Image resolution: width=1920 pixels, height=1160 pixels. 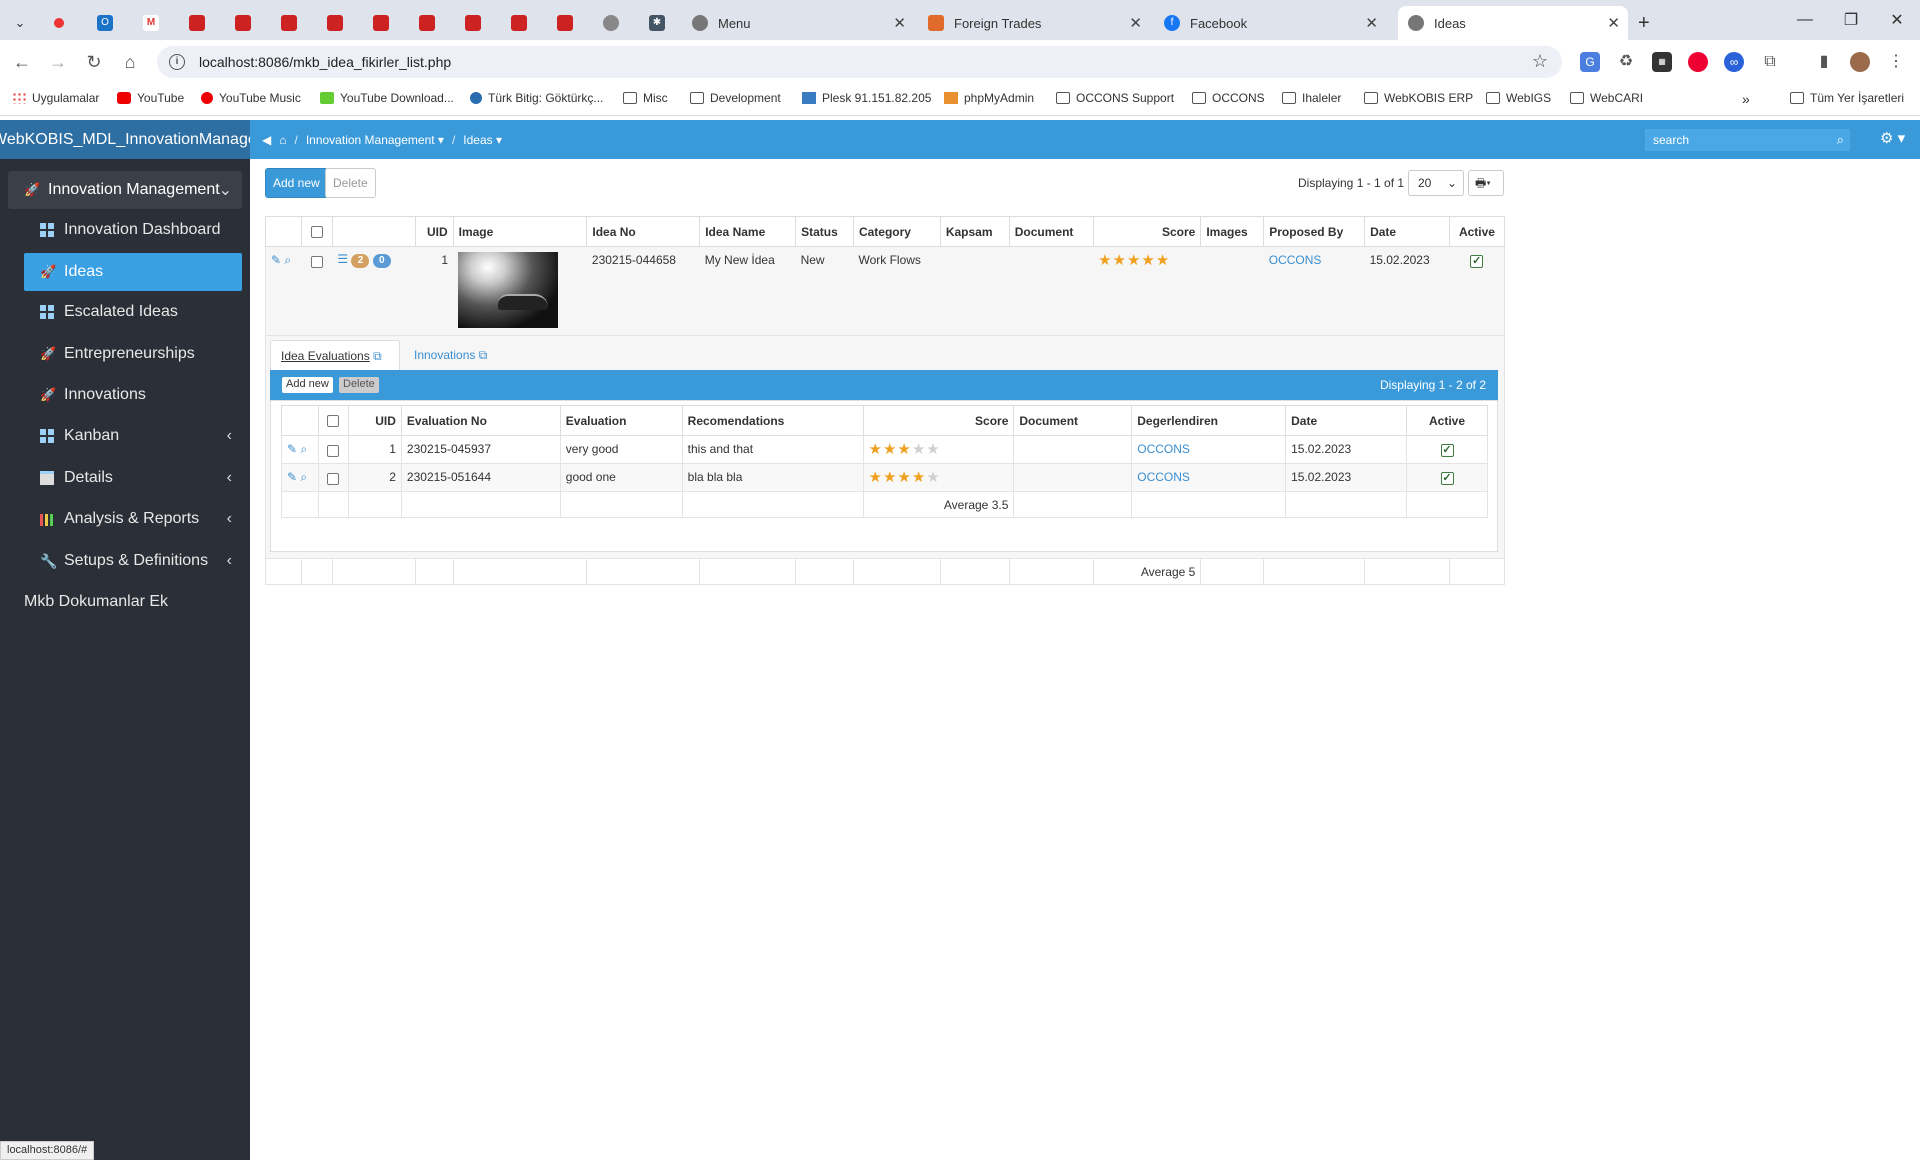 I want to click on all-bookmarks: Tüm Yer İşaretleri, so click(x=1847, y=98).